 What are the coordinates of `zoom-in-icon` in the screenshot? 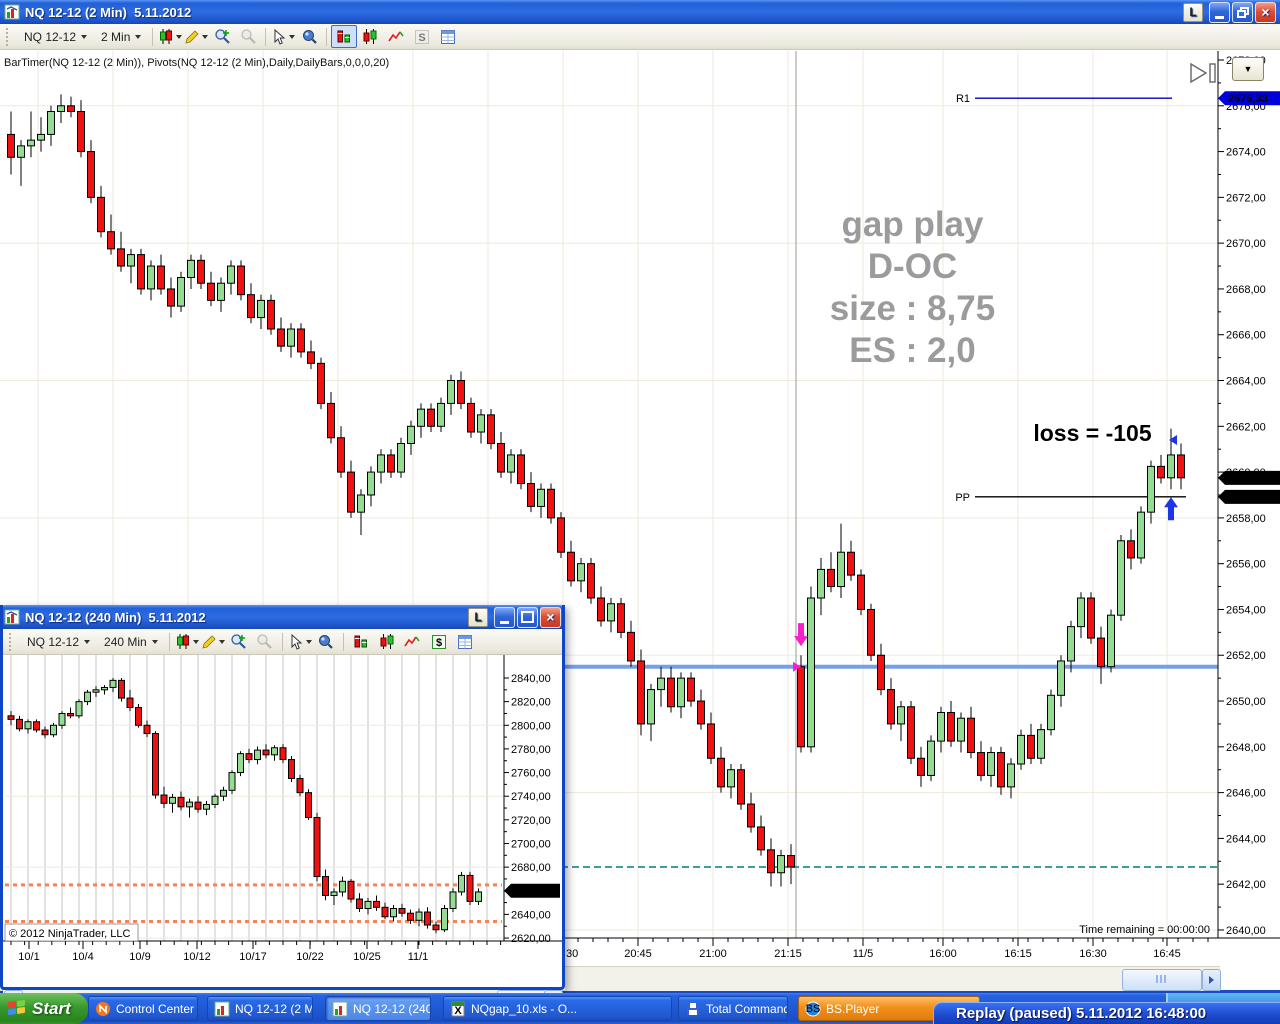 It's located at (238, 641).